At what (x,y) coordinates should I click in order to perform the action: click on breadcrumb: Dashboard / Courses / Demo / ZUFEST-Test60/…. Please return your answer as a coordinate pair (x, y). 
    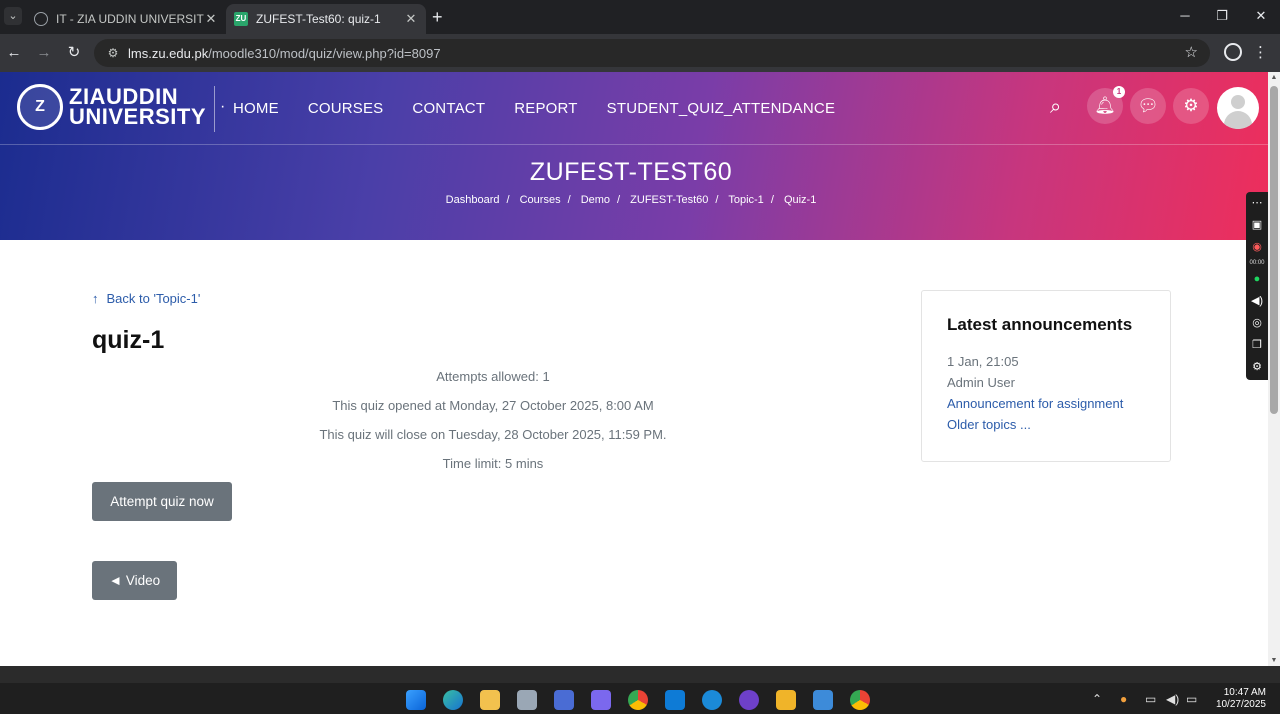
    Looking at the image, I should click on (631, 200).